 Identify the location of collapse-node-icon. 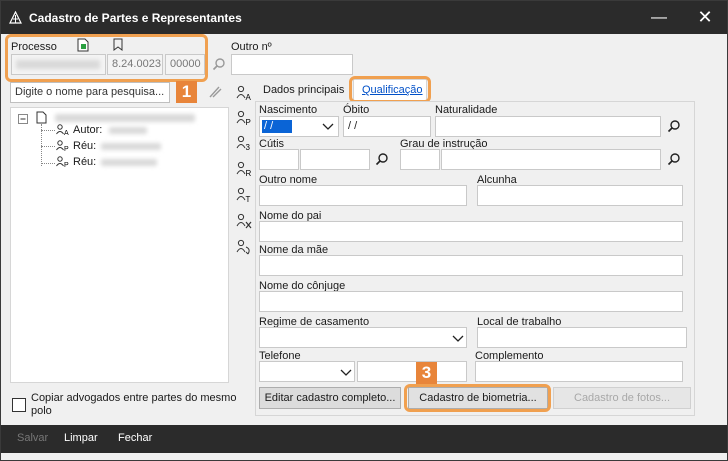
(23, 119).